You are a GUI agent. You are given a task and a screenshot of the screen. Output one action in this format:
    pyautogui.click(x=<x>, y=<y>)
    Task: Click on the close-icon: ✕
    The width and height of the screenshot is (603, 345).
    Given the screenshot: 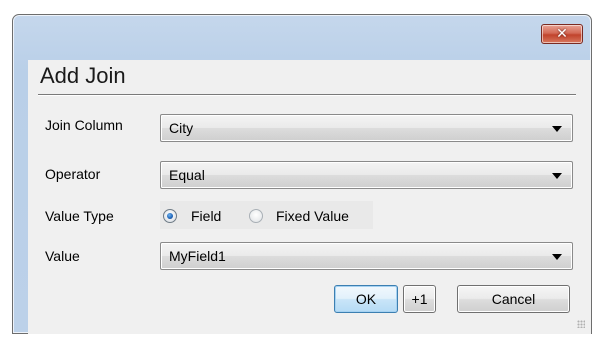 What is the action you would take?
    pyautogui.click(x=562, y=34)
    